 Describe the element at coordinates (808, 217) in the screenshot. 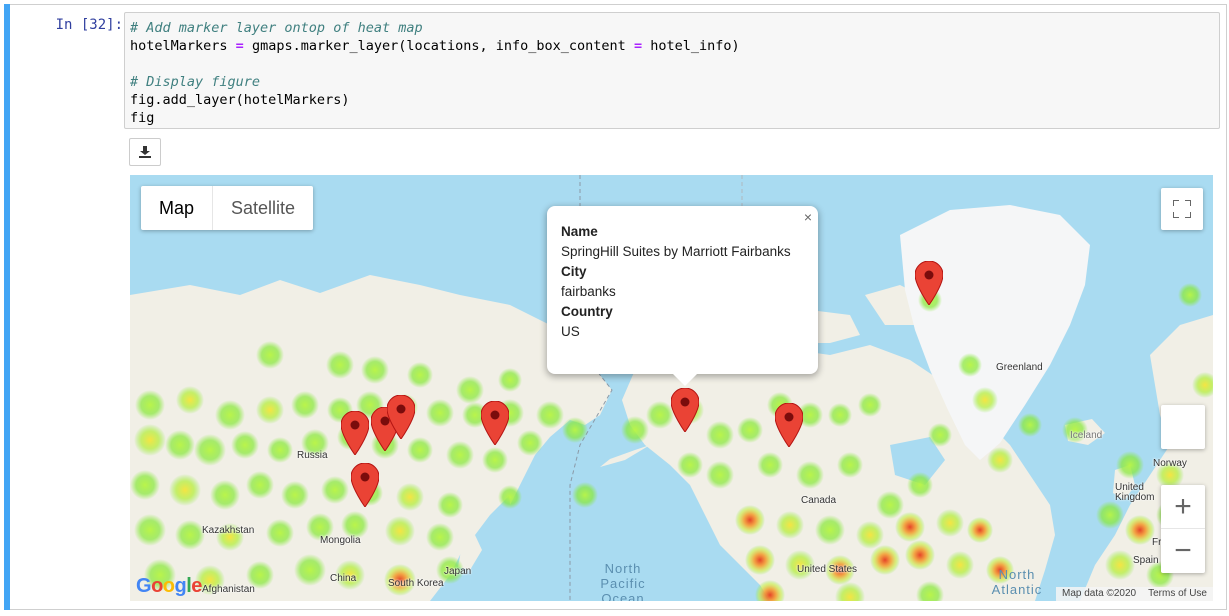

I see `close-icon: ×` at that location.